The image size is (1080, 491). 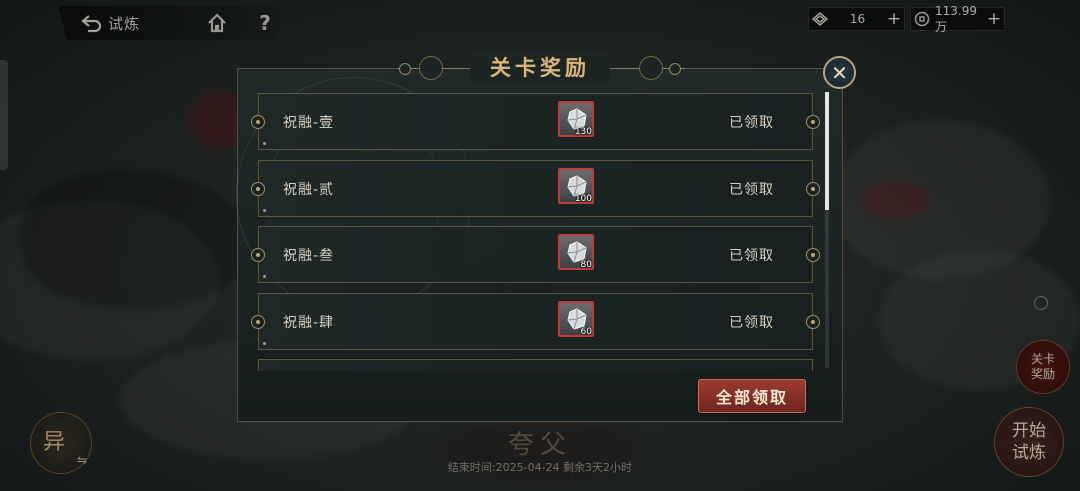 I want to click on reward-item: 100, so click(x=576, y=186).